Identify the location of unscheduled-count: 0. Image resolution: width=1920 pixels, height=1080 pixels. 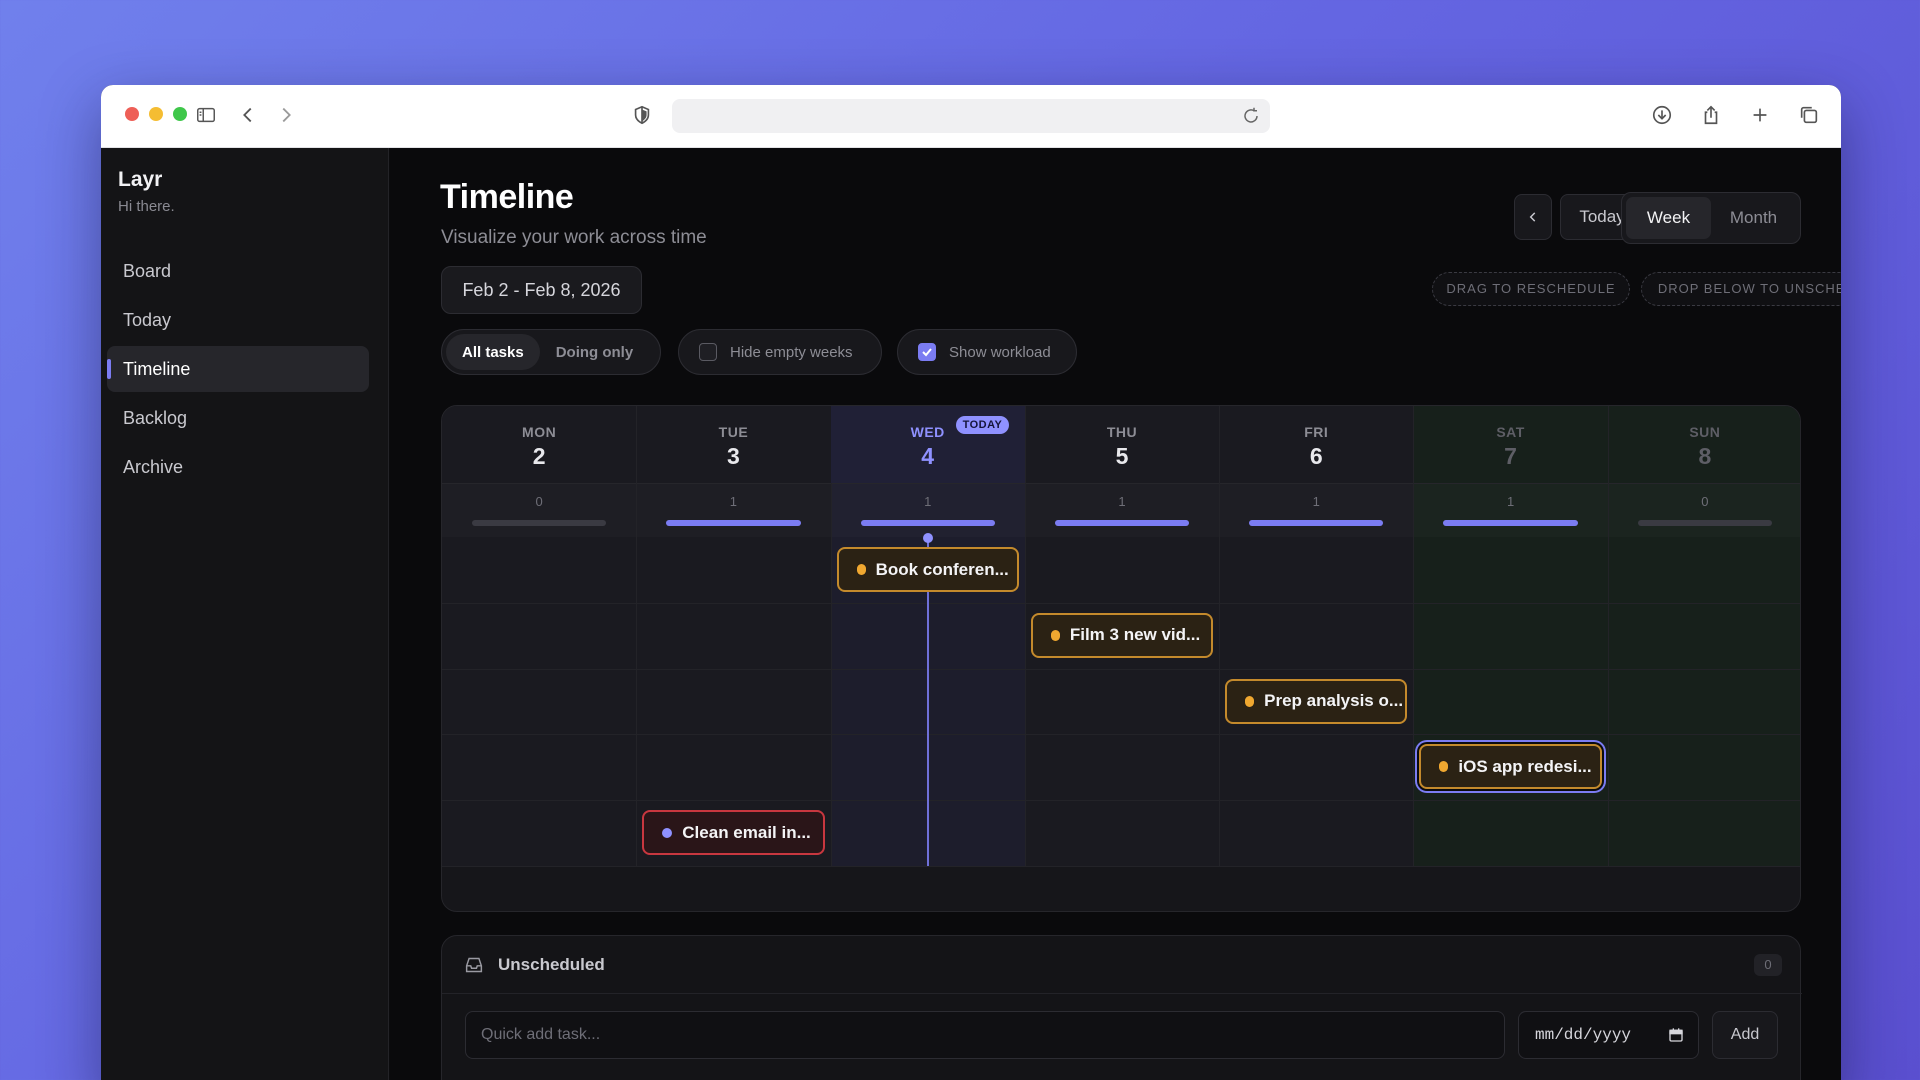
(1768, 965).